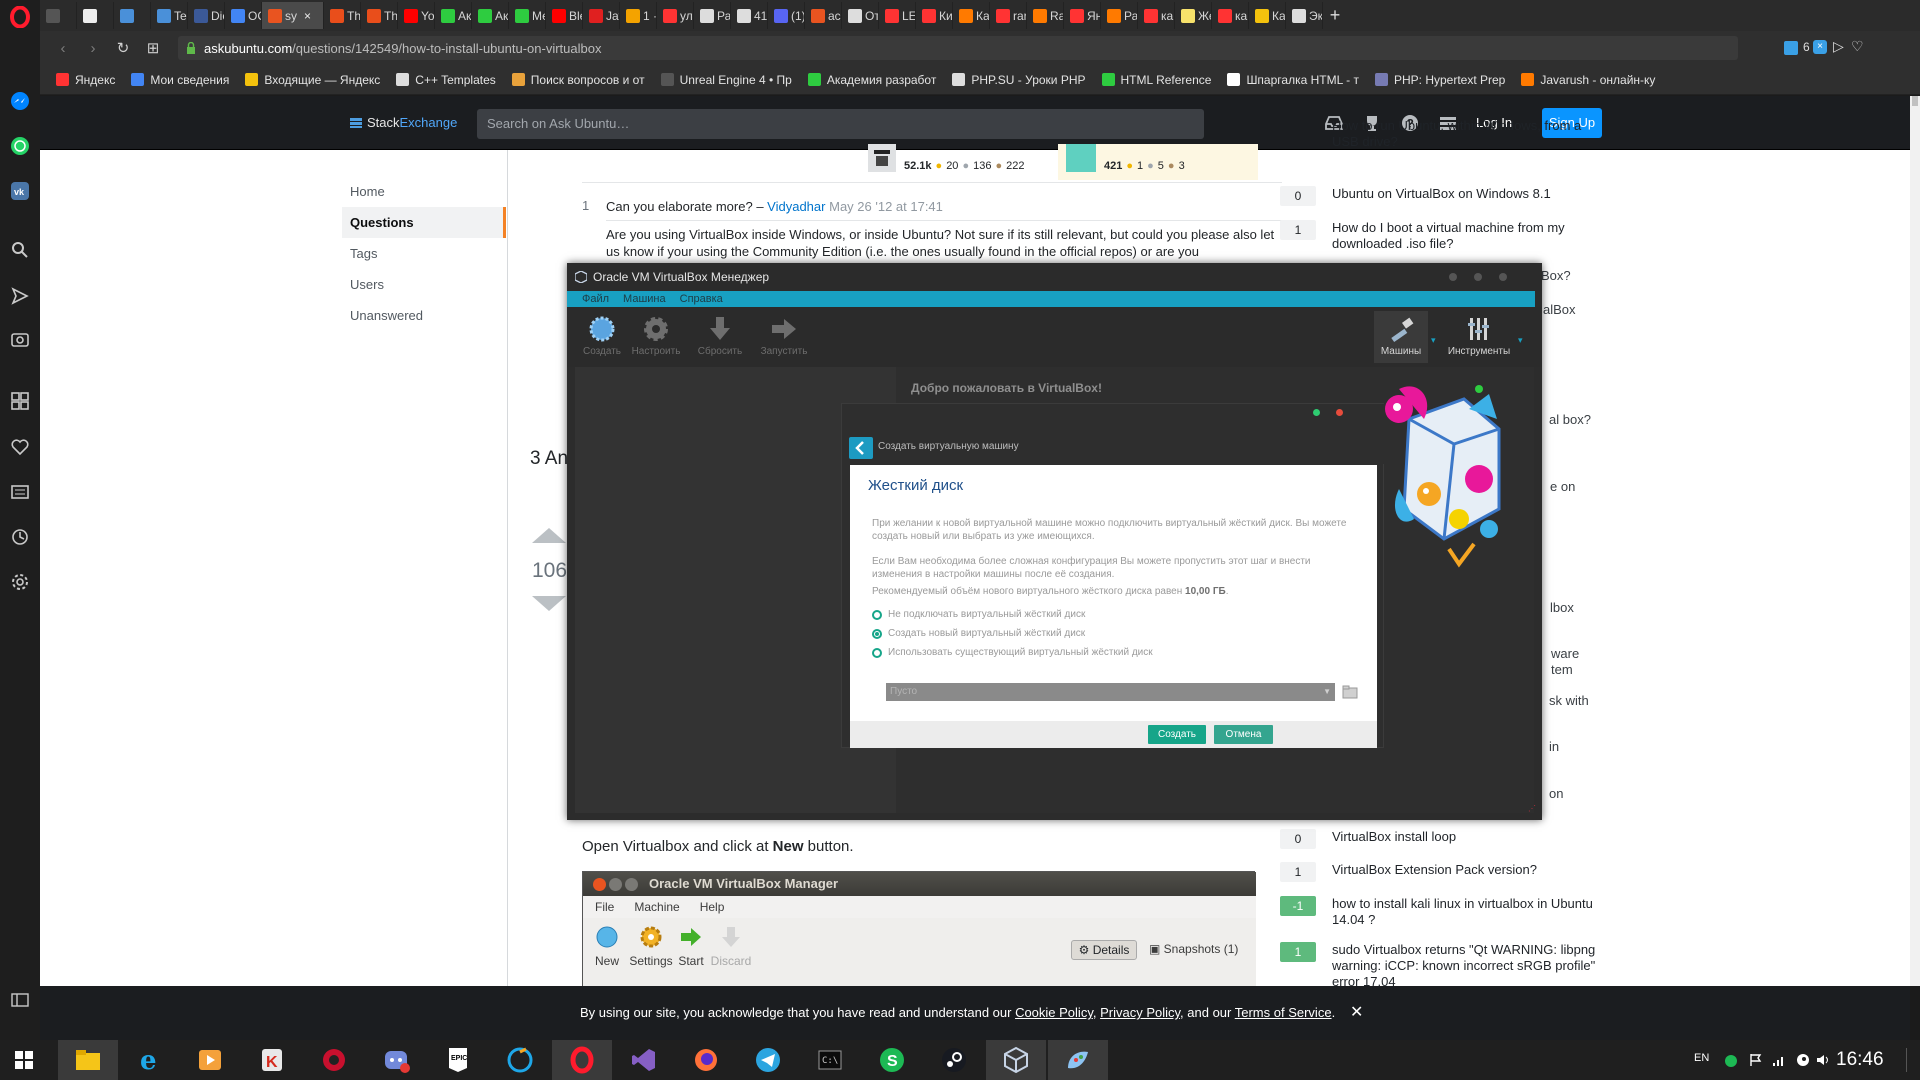 This screenshot has height=1080, width=1920. I want to click on bookmark-item: PHP.SU - Уроки PHP, so click(1019, 80).